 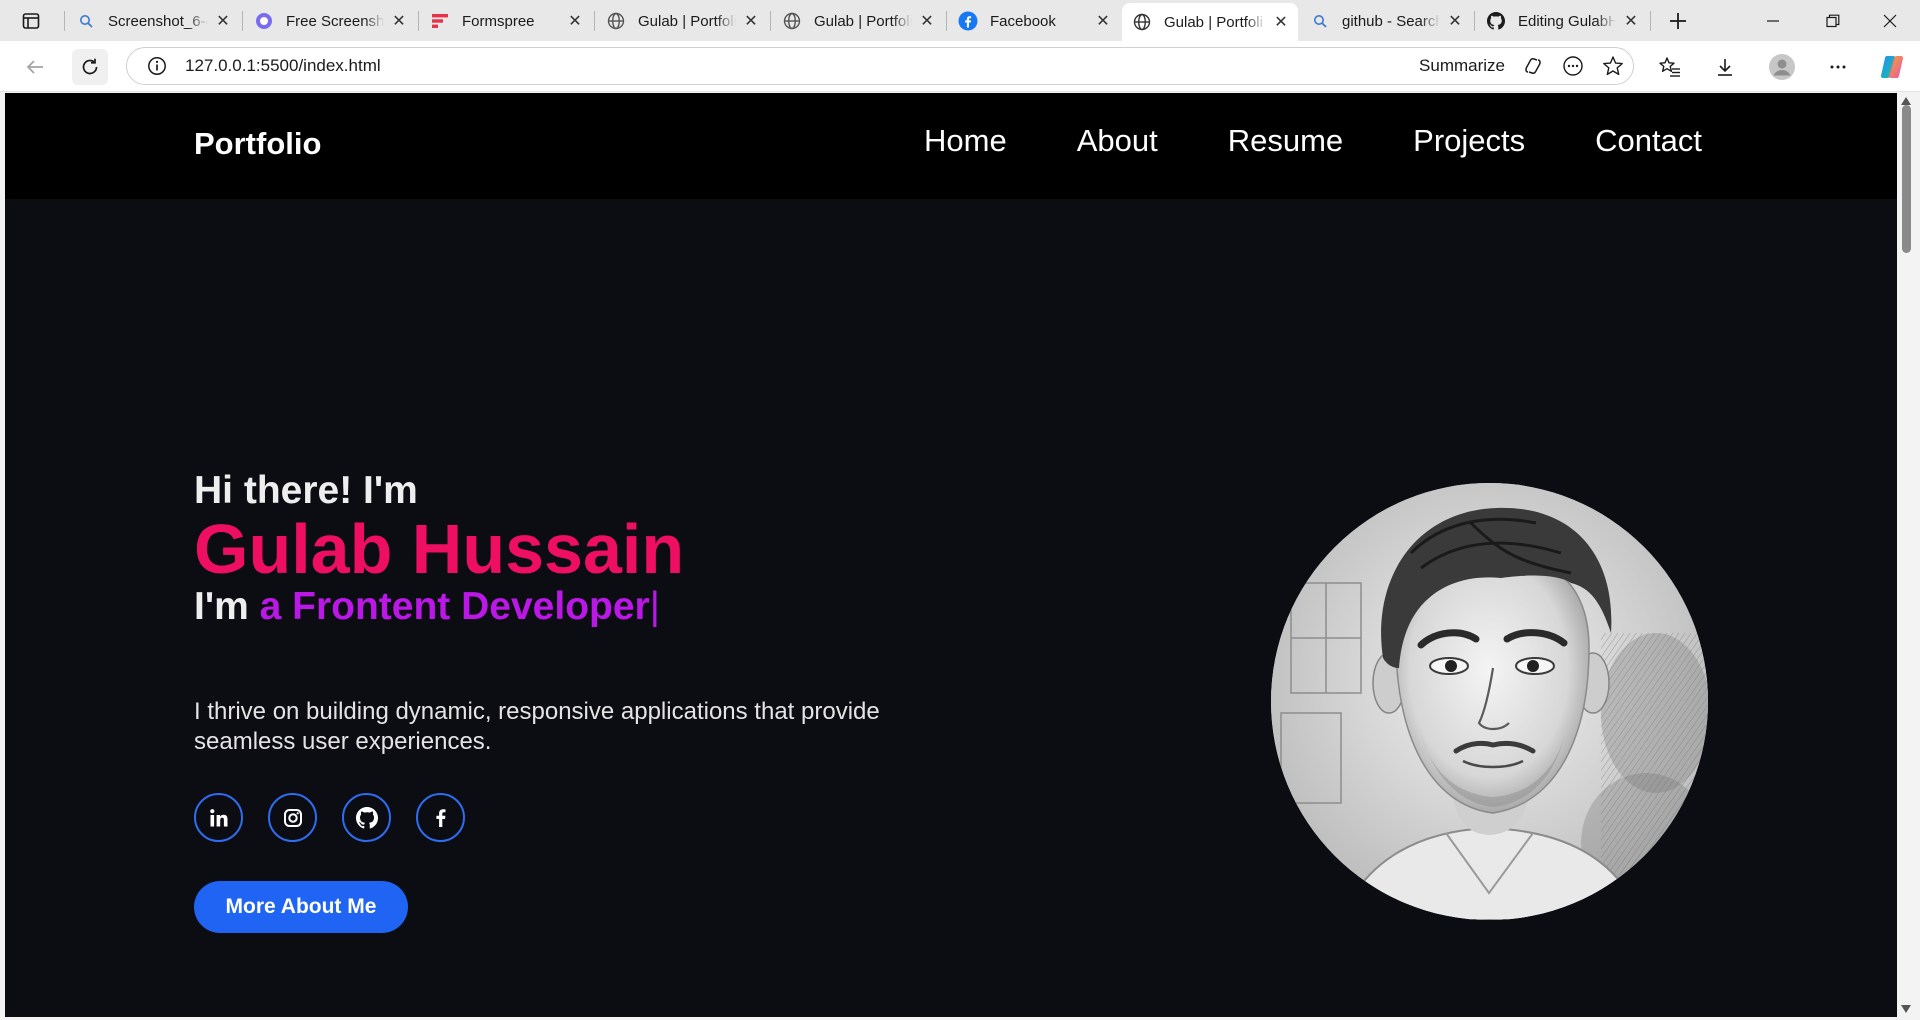 What do you see at coordinates (454, 606) in the screenshot?
I see `hero-role-typed: a Frontent Developer` at bounding box center [454, 606].